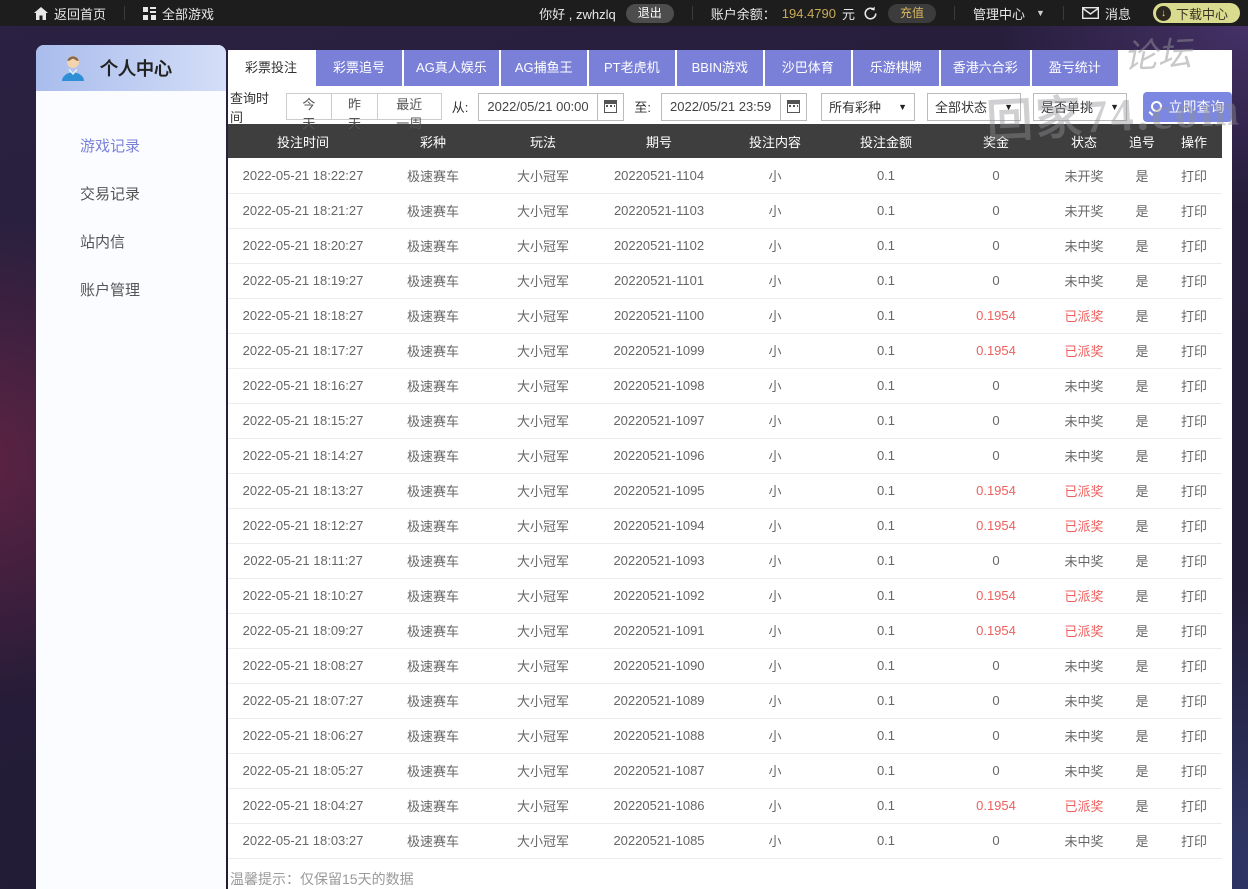  Describe the element at coordinates (895, 68) in the screenshot. I see `tab-item: 乐游棋牌` at that location.